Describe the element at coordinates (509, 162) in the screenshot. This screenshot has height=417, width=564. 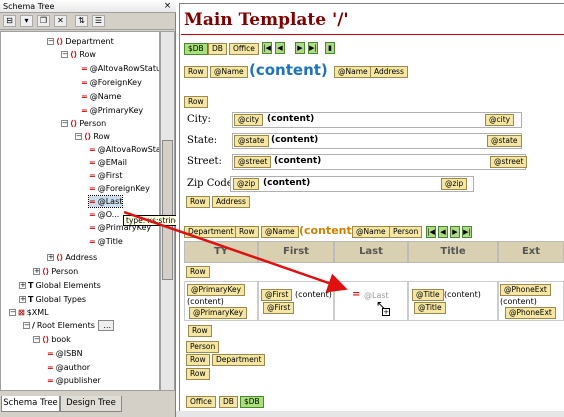
I see `street-attr-end: @street` at that location.